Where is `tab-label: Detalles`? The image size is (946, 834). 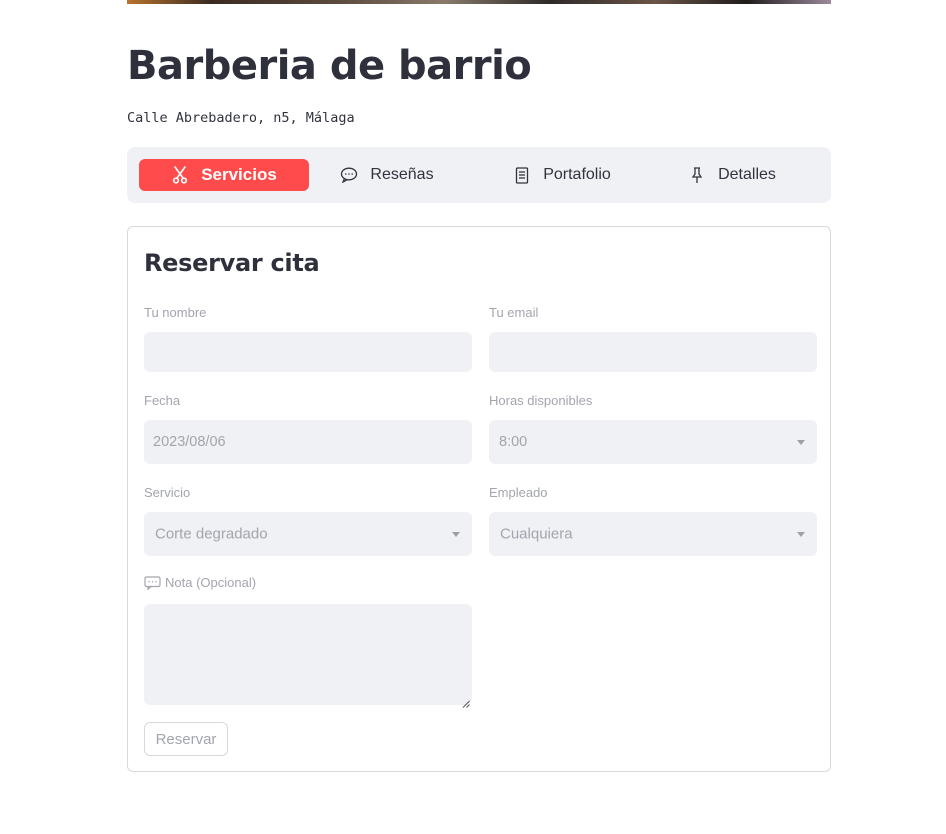
tab-label: Detalles is located at coordinates (747, 174).